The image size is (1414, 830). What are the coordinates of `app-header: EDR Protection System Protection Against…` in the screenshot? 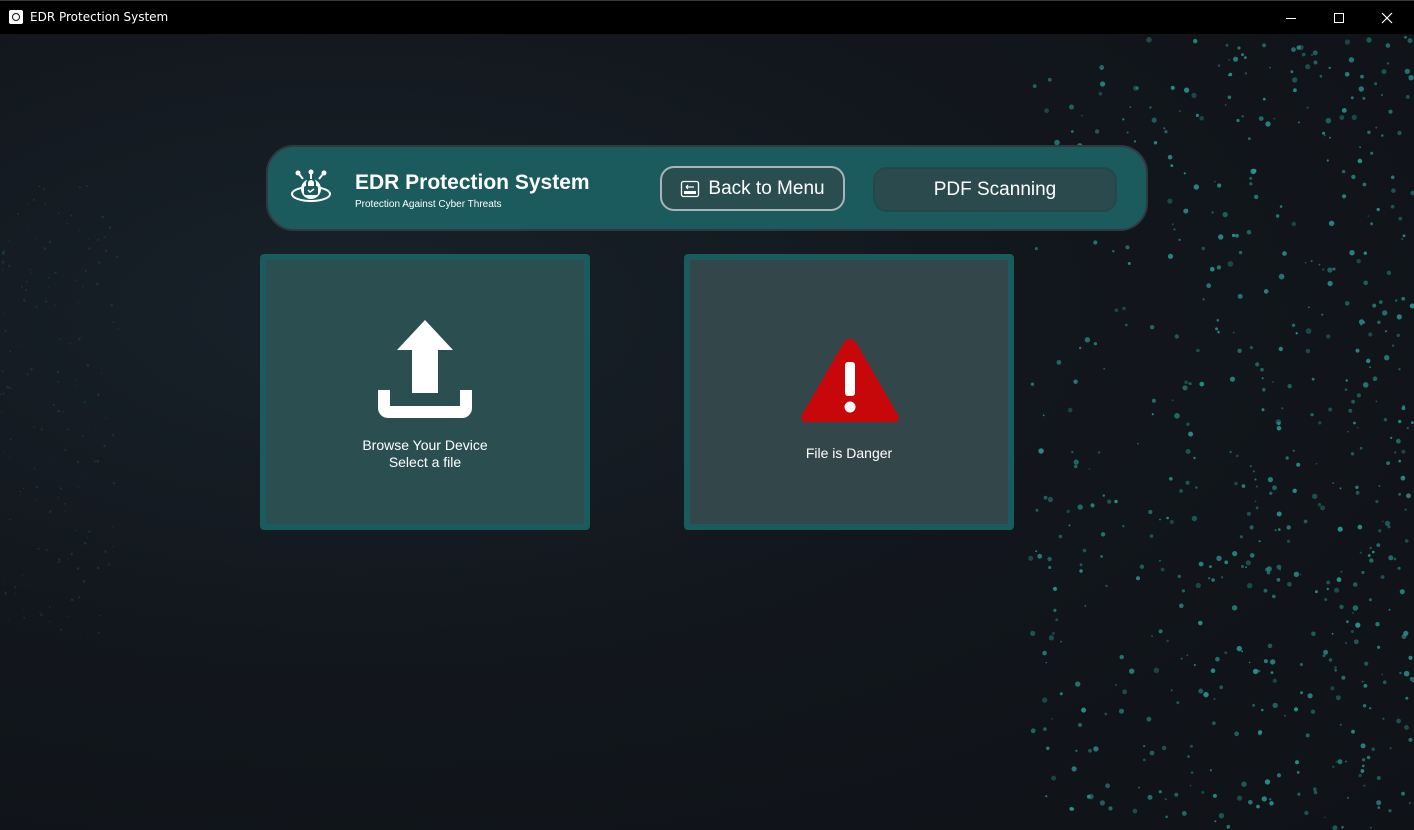 It's located at (707, 188).